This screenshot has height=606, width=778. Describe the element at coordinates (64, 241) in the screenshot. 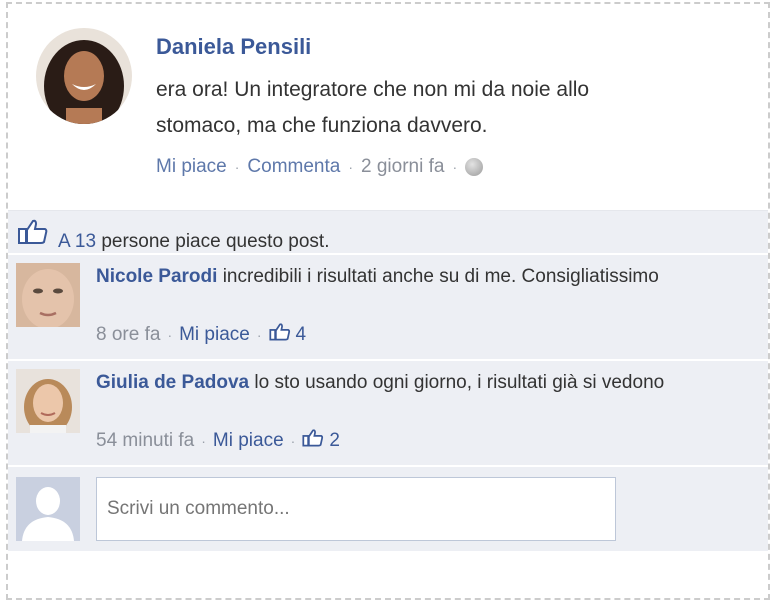

I see `likes-prefix: A` at that location.